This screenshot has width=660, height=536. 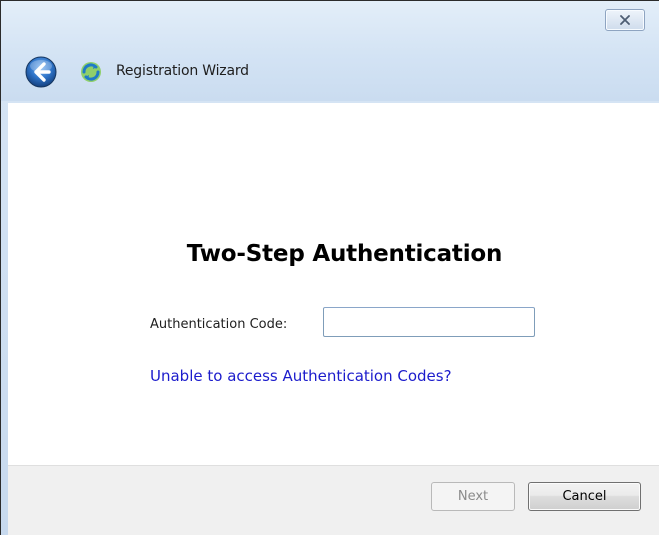 What do you see at coordinates (584, 496) in the screenshot?
I see `cancel-button: Cancel` at bounding box center [584, 496].